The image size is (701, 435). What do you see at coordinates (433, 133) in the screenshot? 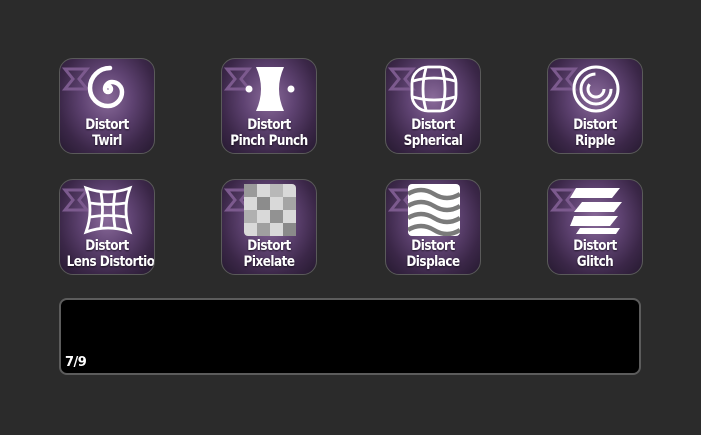
I see `key-label: Distort Spherical` at bounding box center [433, 133].